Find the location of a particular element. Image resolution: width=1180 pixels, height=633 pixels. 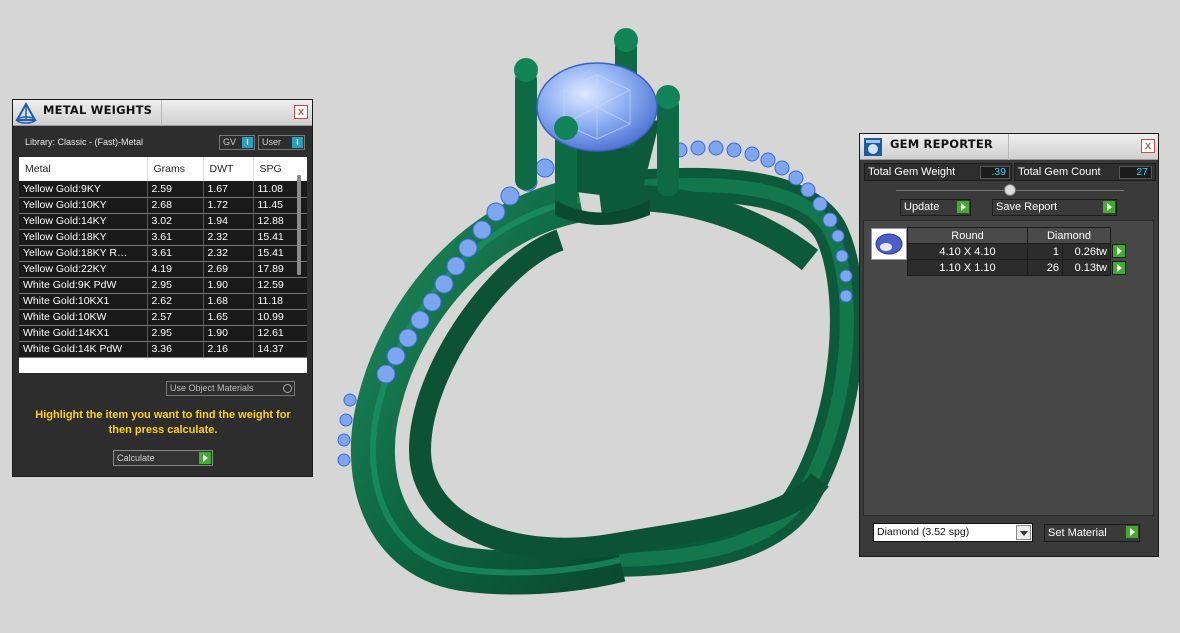

dwt-cell: 2.16 is located at coordinates (228, 349).